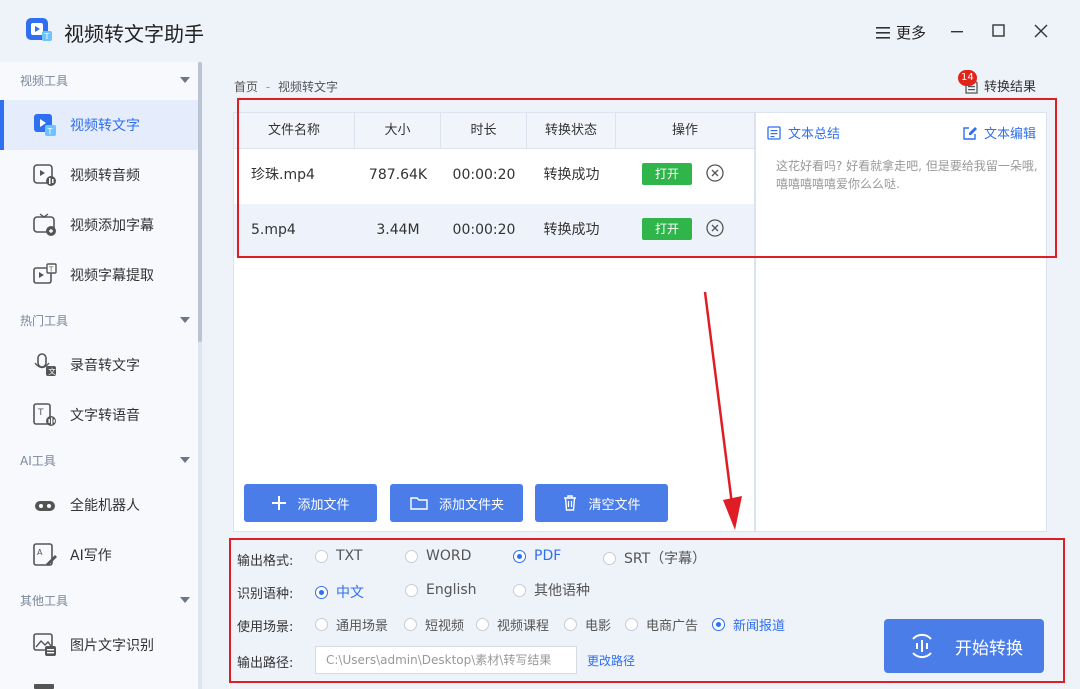  I want to click on sidebar-item-recording-to-text: 文 录音转文字, so click(99, 365).